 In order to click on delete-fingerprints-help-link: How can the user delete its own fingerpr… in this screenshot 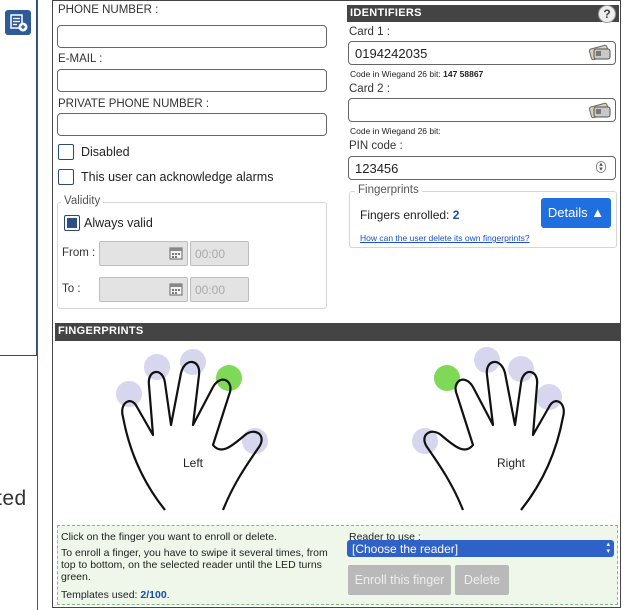, I will do `click(445, 238)`.